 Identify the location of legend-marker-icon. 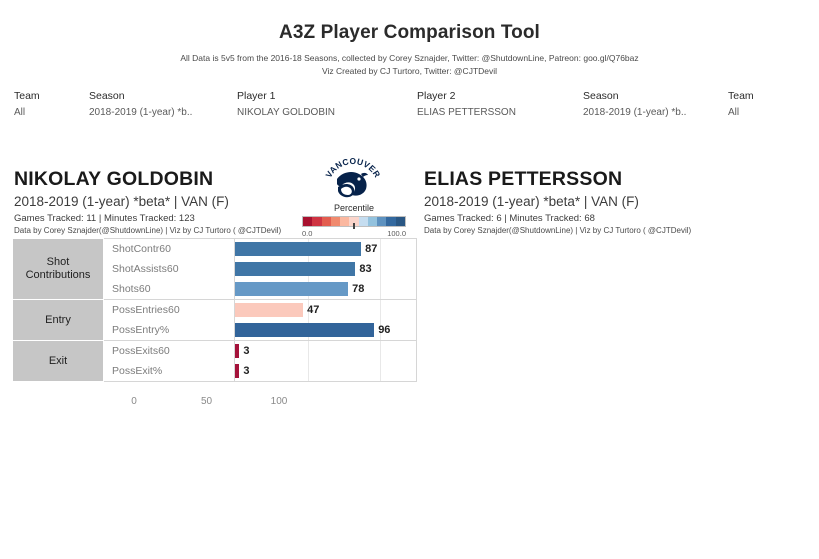
(354, 226).